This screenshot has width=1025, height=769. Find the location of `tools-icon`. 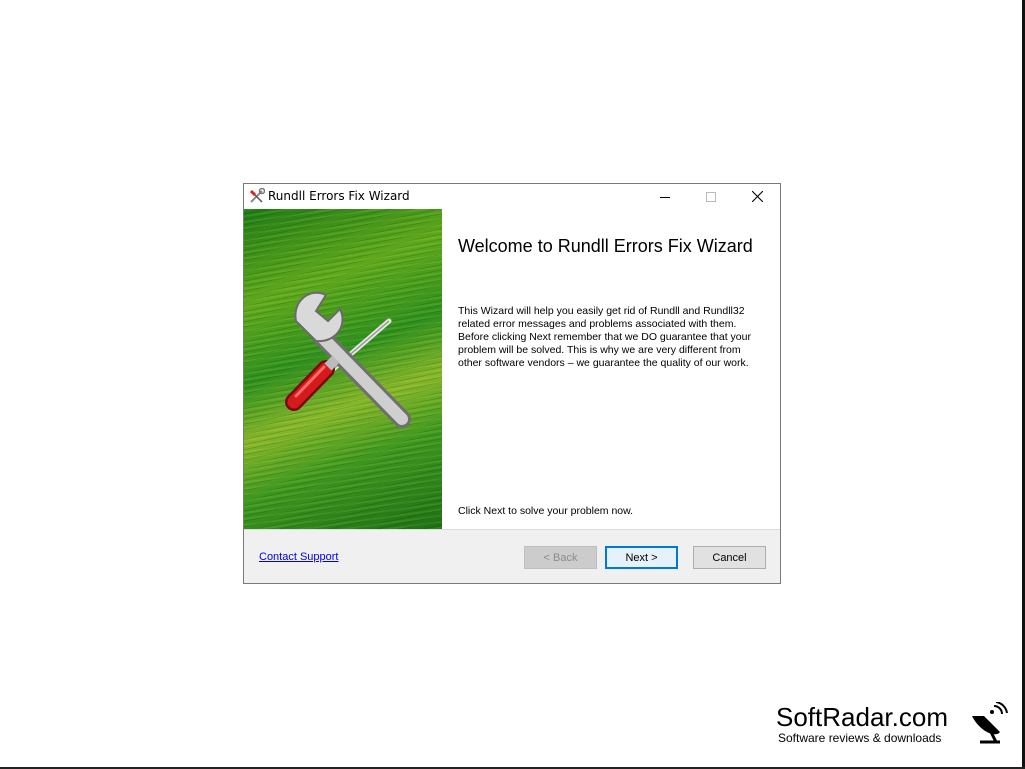

tools-icon is located at coordinates (257, 196).